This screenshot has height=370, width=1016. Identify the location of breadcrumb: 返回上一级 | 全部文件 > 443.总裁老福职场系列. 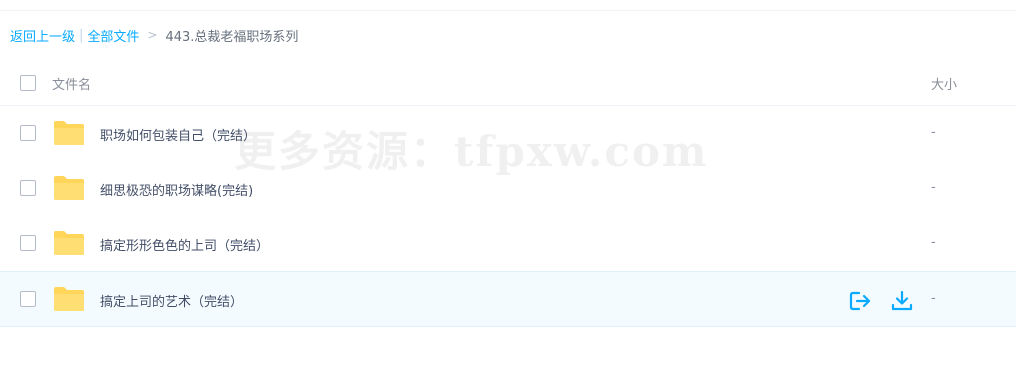
(154, 35).